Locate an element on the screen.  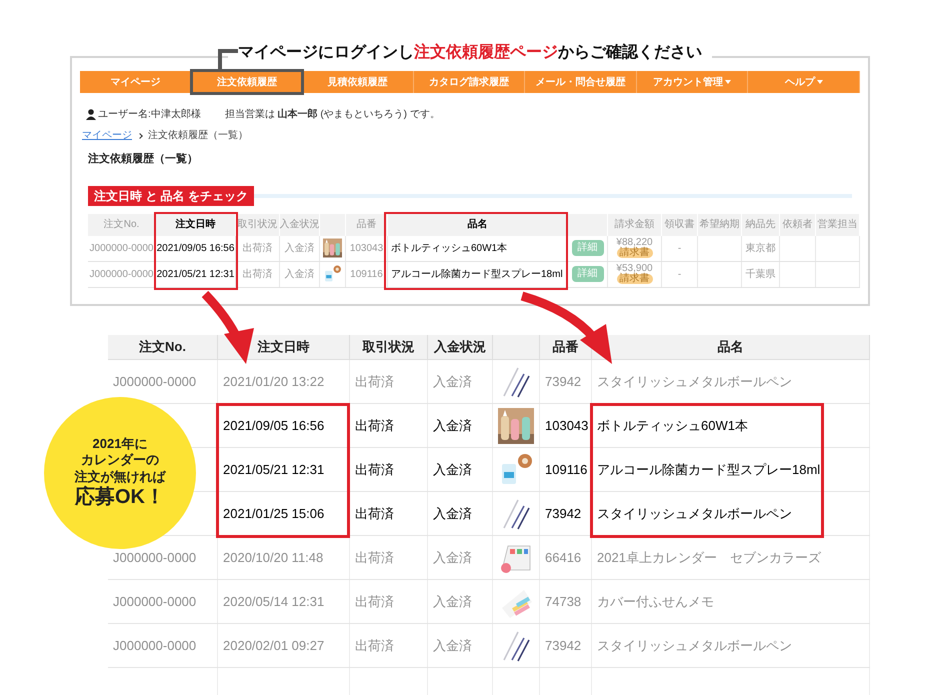
nav-tab: カタログ請求履歴 is located at coordinates (470, 82).